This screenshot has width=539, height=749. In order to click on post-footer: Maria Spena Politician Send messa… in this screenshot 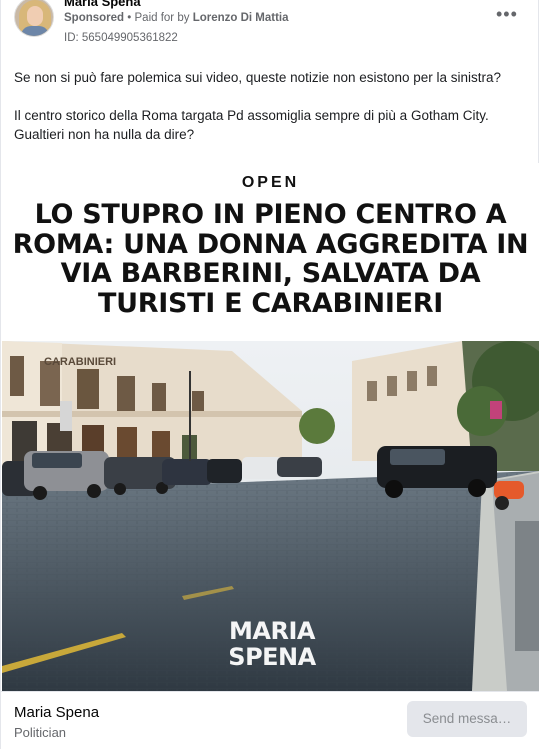, I will do `click(270, 720)`.